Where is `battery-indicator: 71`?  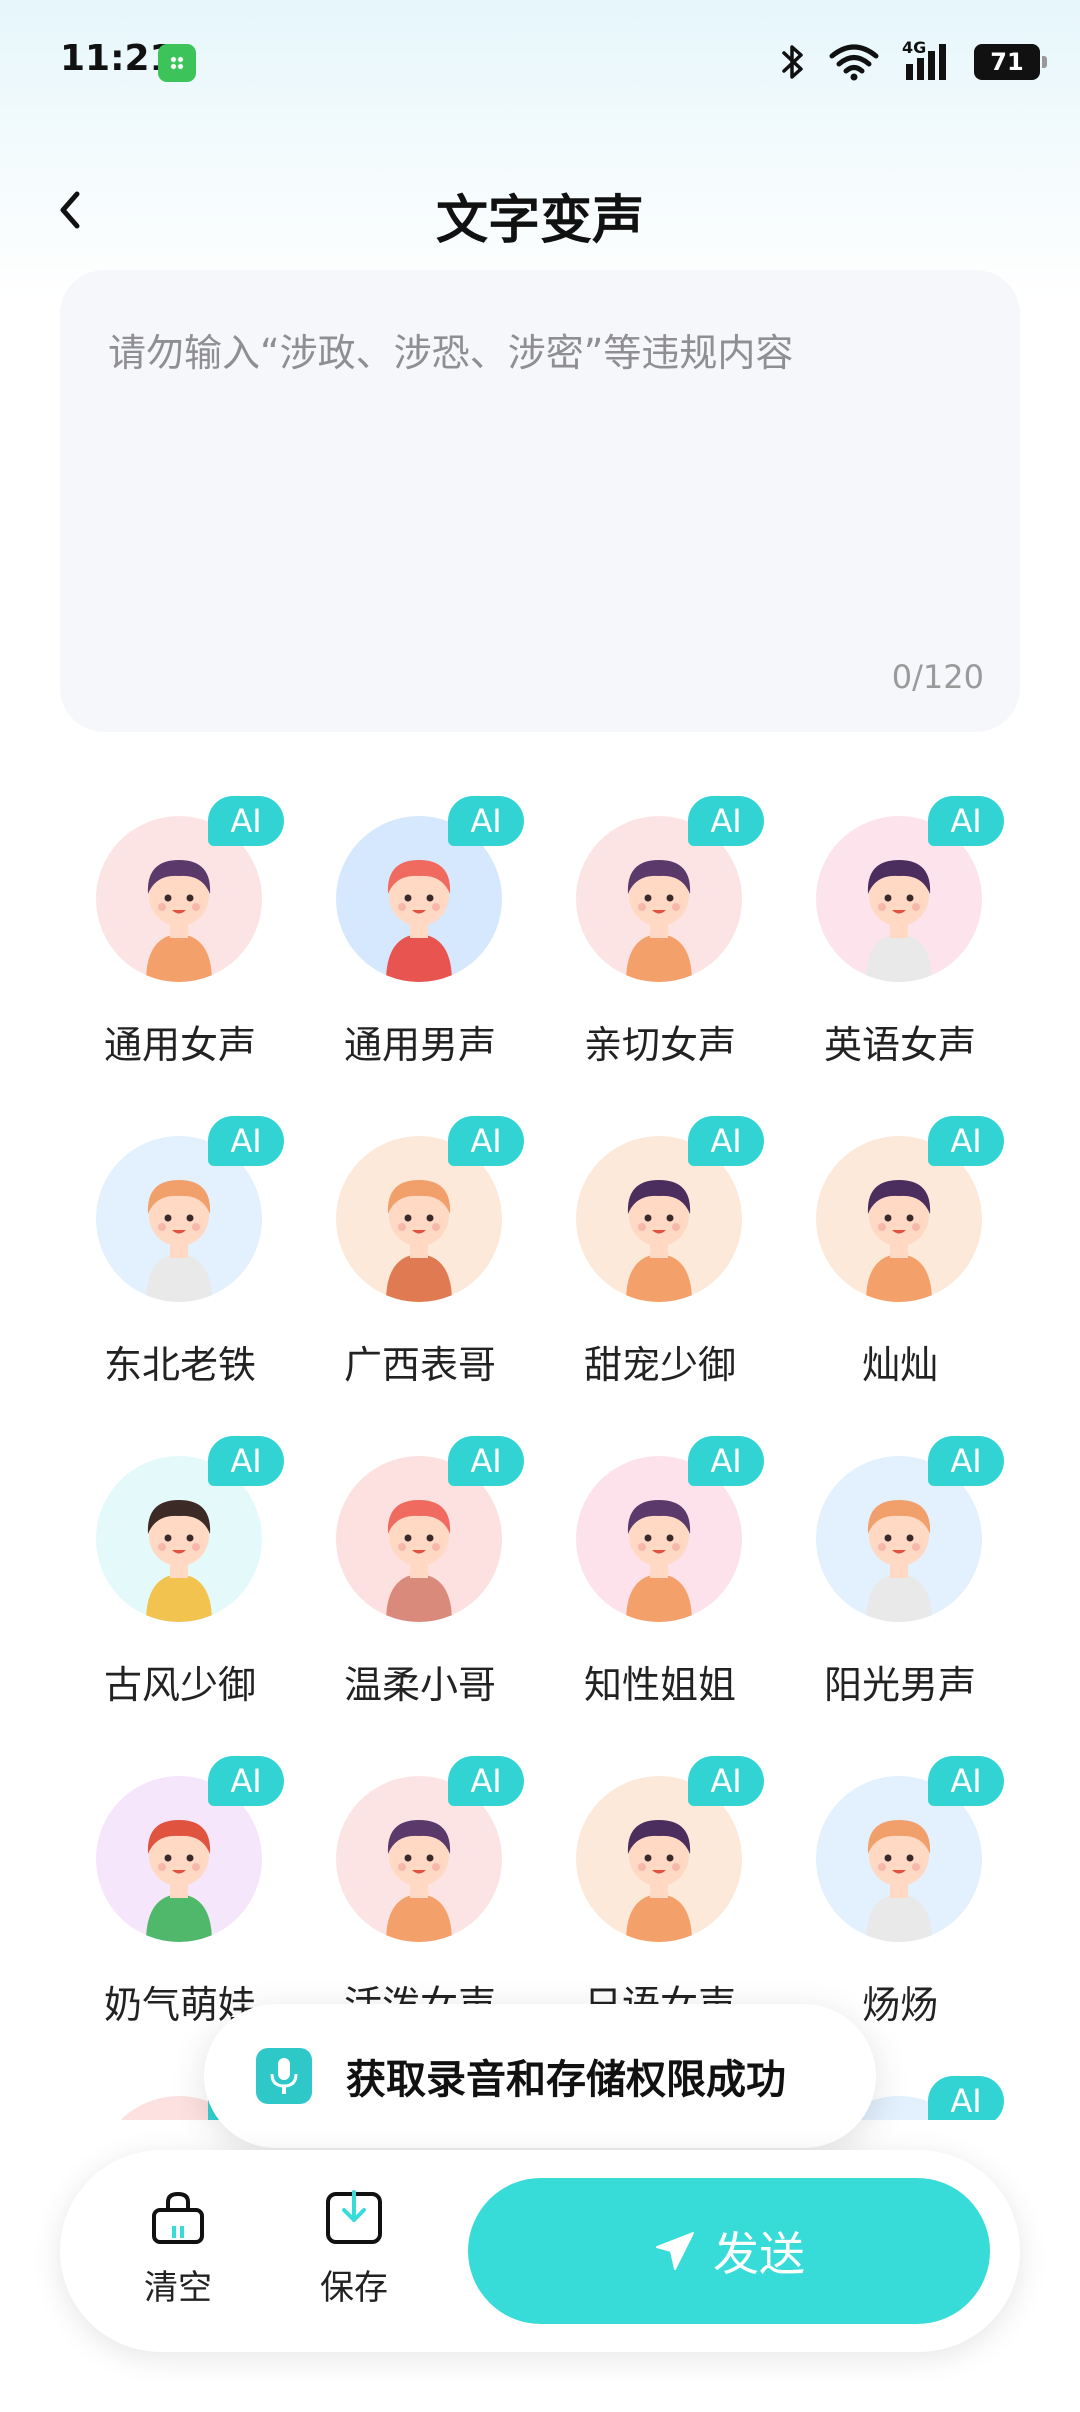 battery-indicator: 71 is located at coordinates (1010, 62).